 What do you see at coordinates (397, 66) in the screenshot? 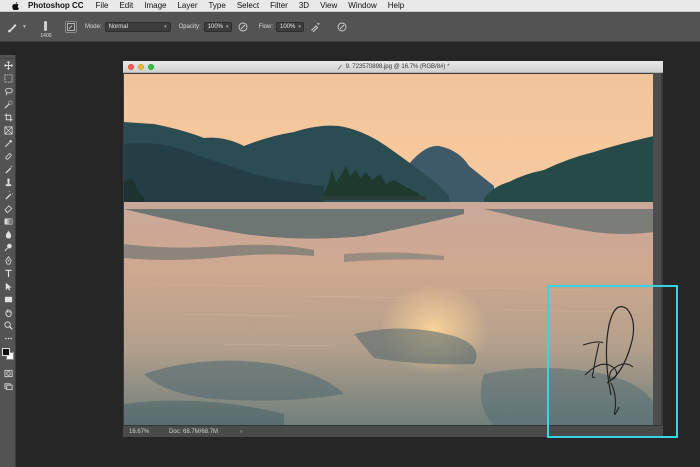
I see `document-title-text: 9. 723570898.jpg @ 16.7% (RGB/8#) *` at bounding box center [397, 66].